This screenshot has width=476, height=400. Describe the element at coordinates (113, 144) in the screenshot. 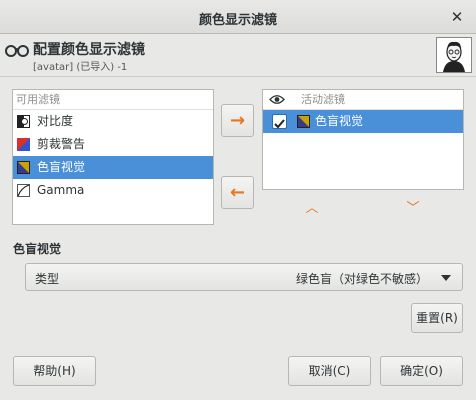

I see `available-filter-item: 剪裁警告` at that location.